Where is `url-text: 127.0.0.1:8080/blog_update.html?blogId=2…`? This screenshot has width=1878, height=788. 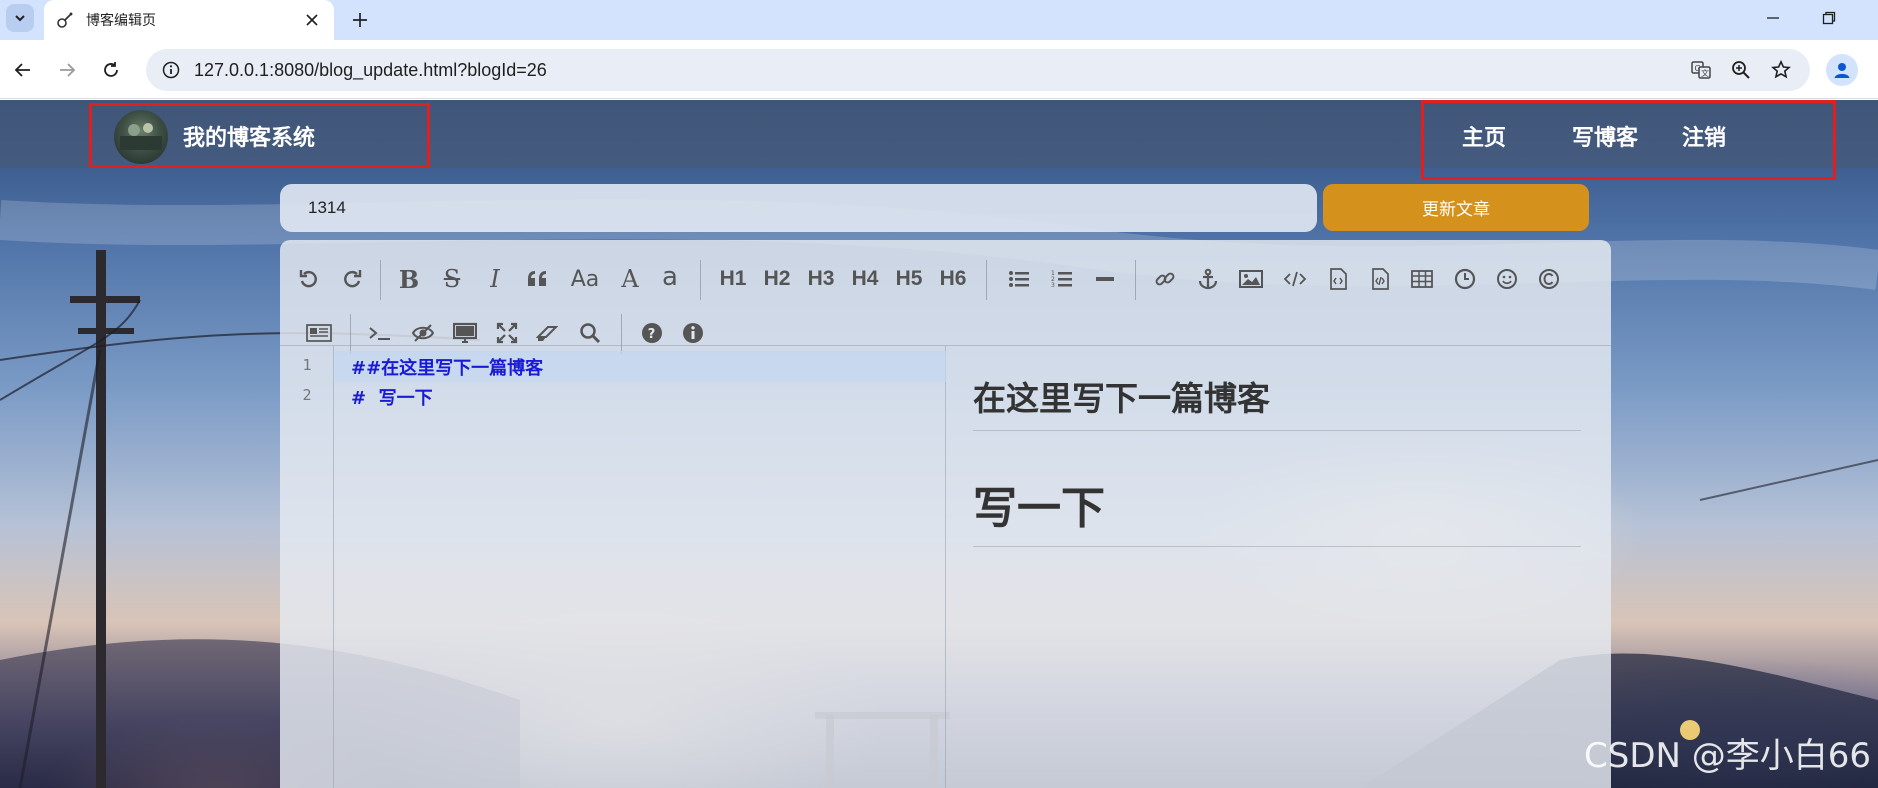 url-text: 127.0.0.1:8080/blog_update.html?blogId=2… is located at coordinates (370, 70).